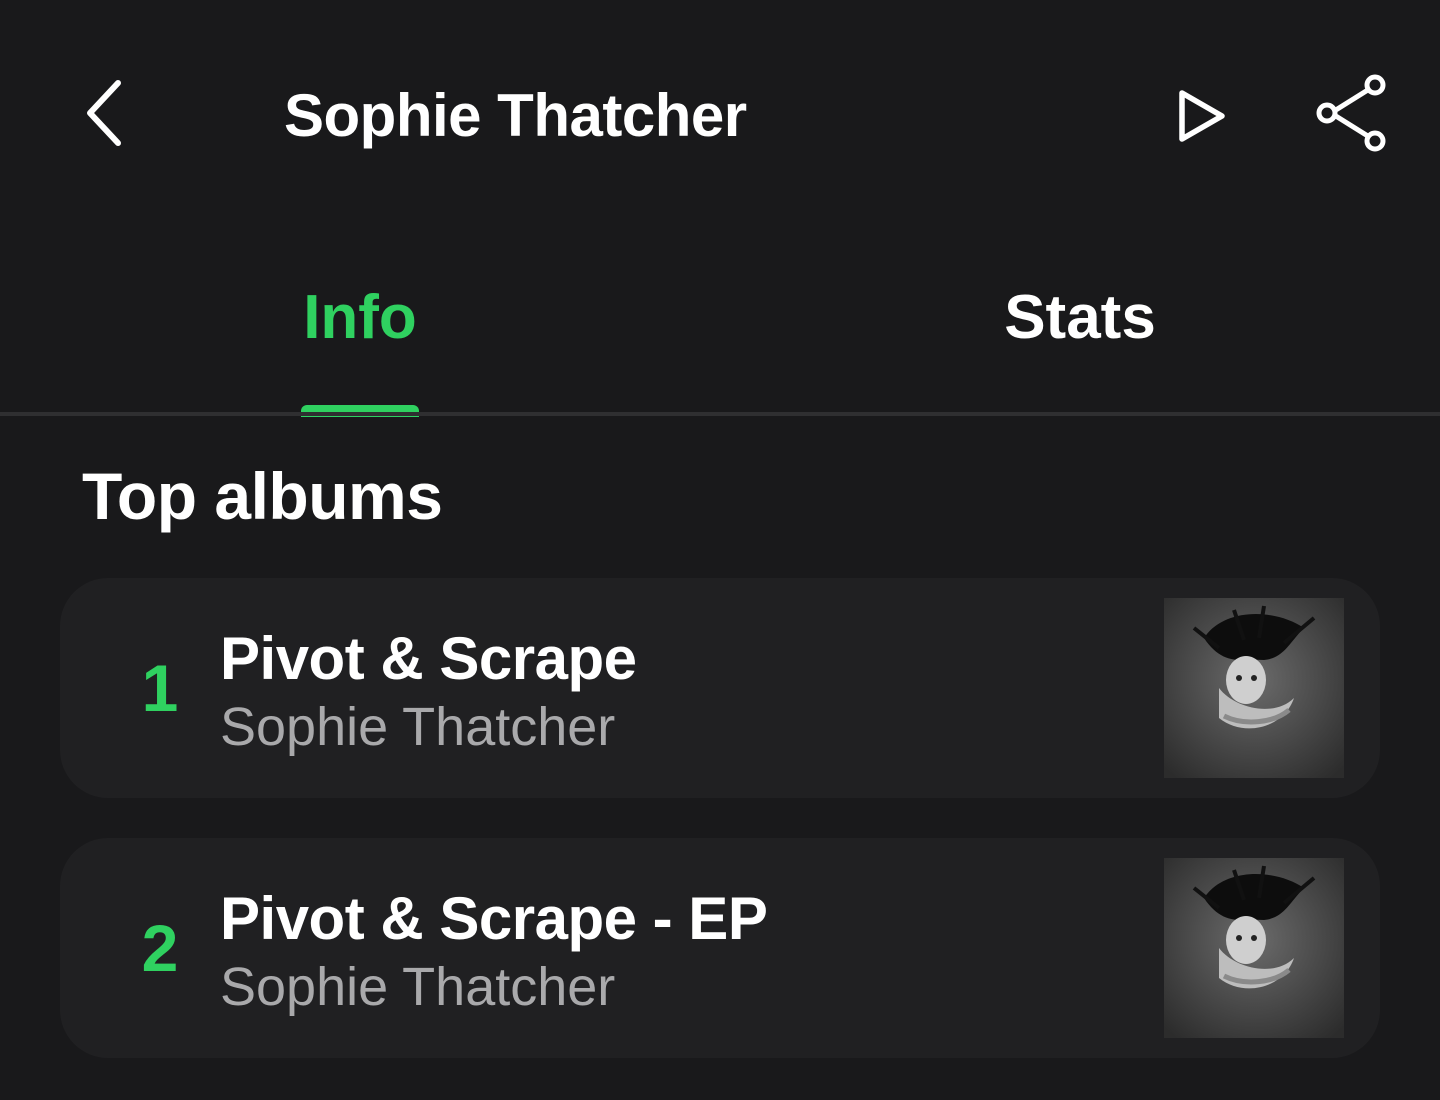 The image size is (1440, 1100). I want to click on tab-info: Info, so click(360, 328).